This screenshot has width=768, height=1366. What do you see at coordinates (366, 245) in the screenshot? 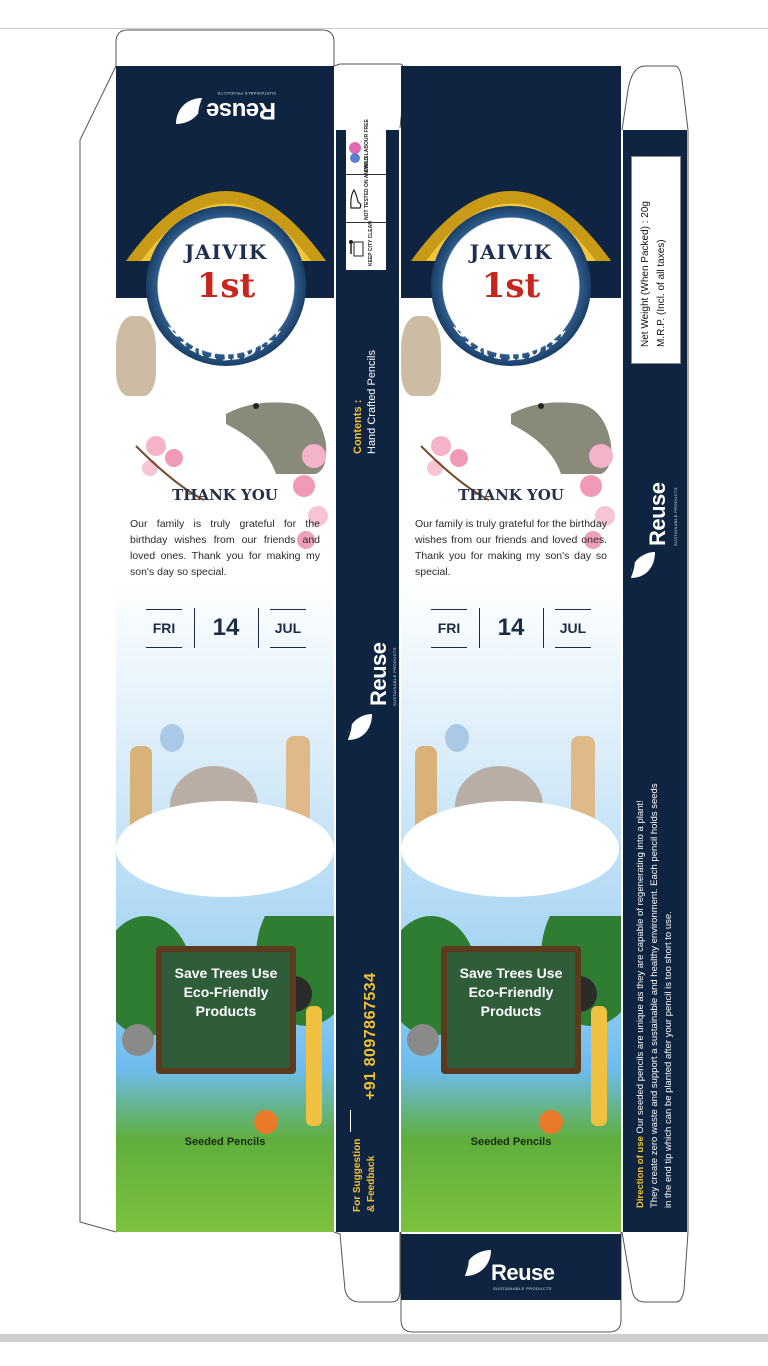
I see `keep-clean-badge: KEEP CITY CLEAN` at bounding box center [366, 245].